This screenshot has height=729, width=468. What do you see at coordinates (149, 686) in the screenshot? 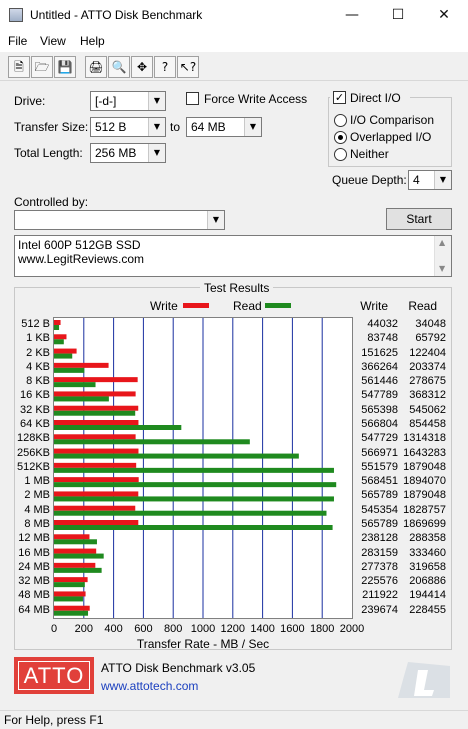
I see `attotech-link: www.attotech.com` at bounding box center [149, 686].